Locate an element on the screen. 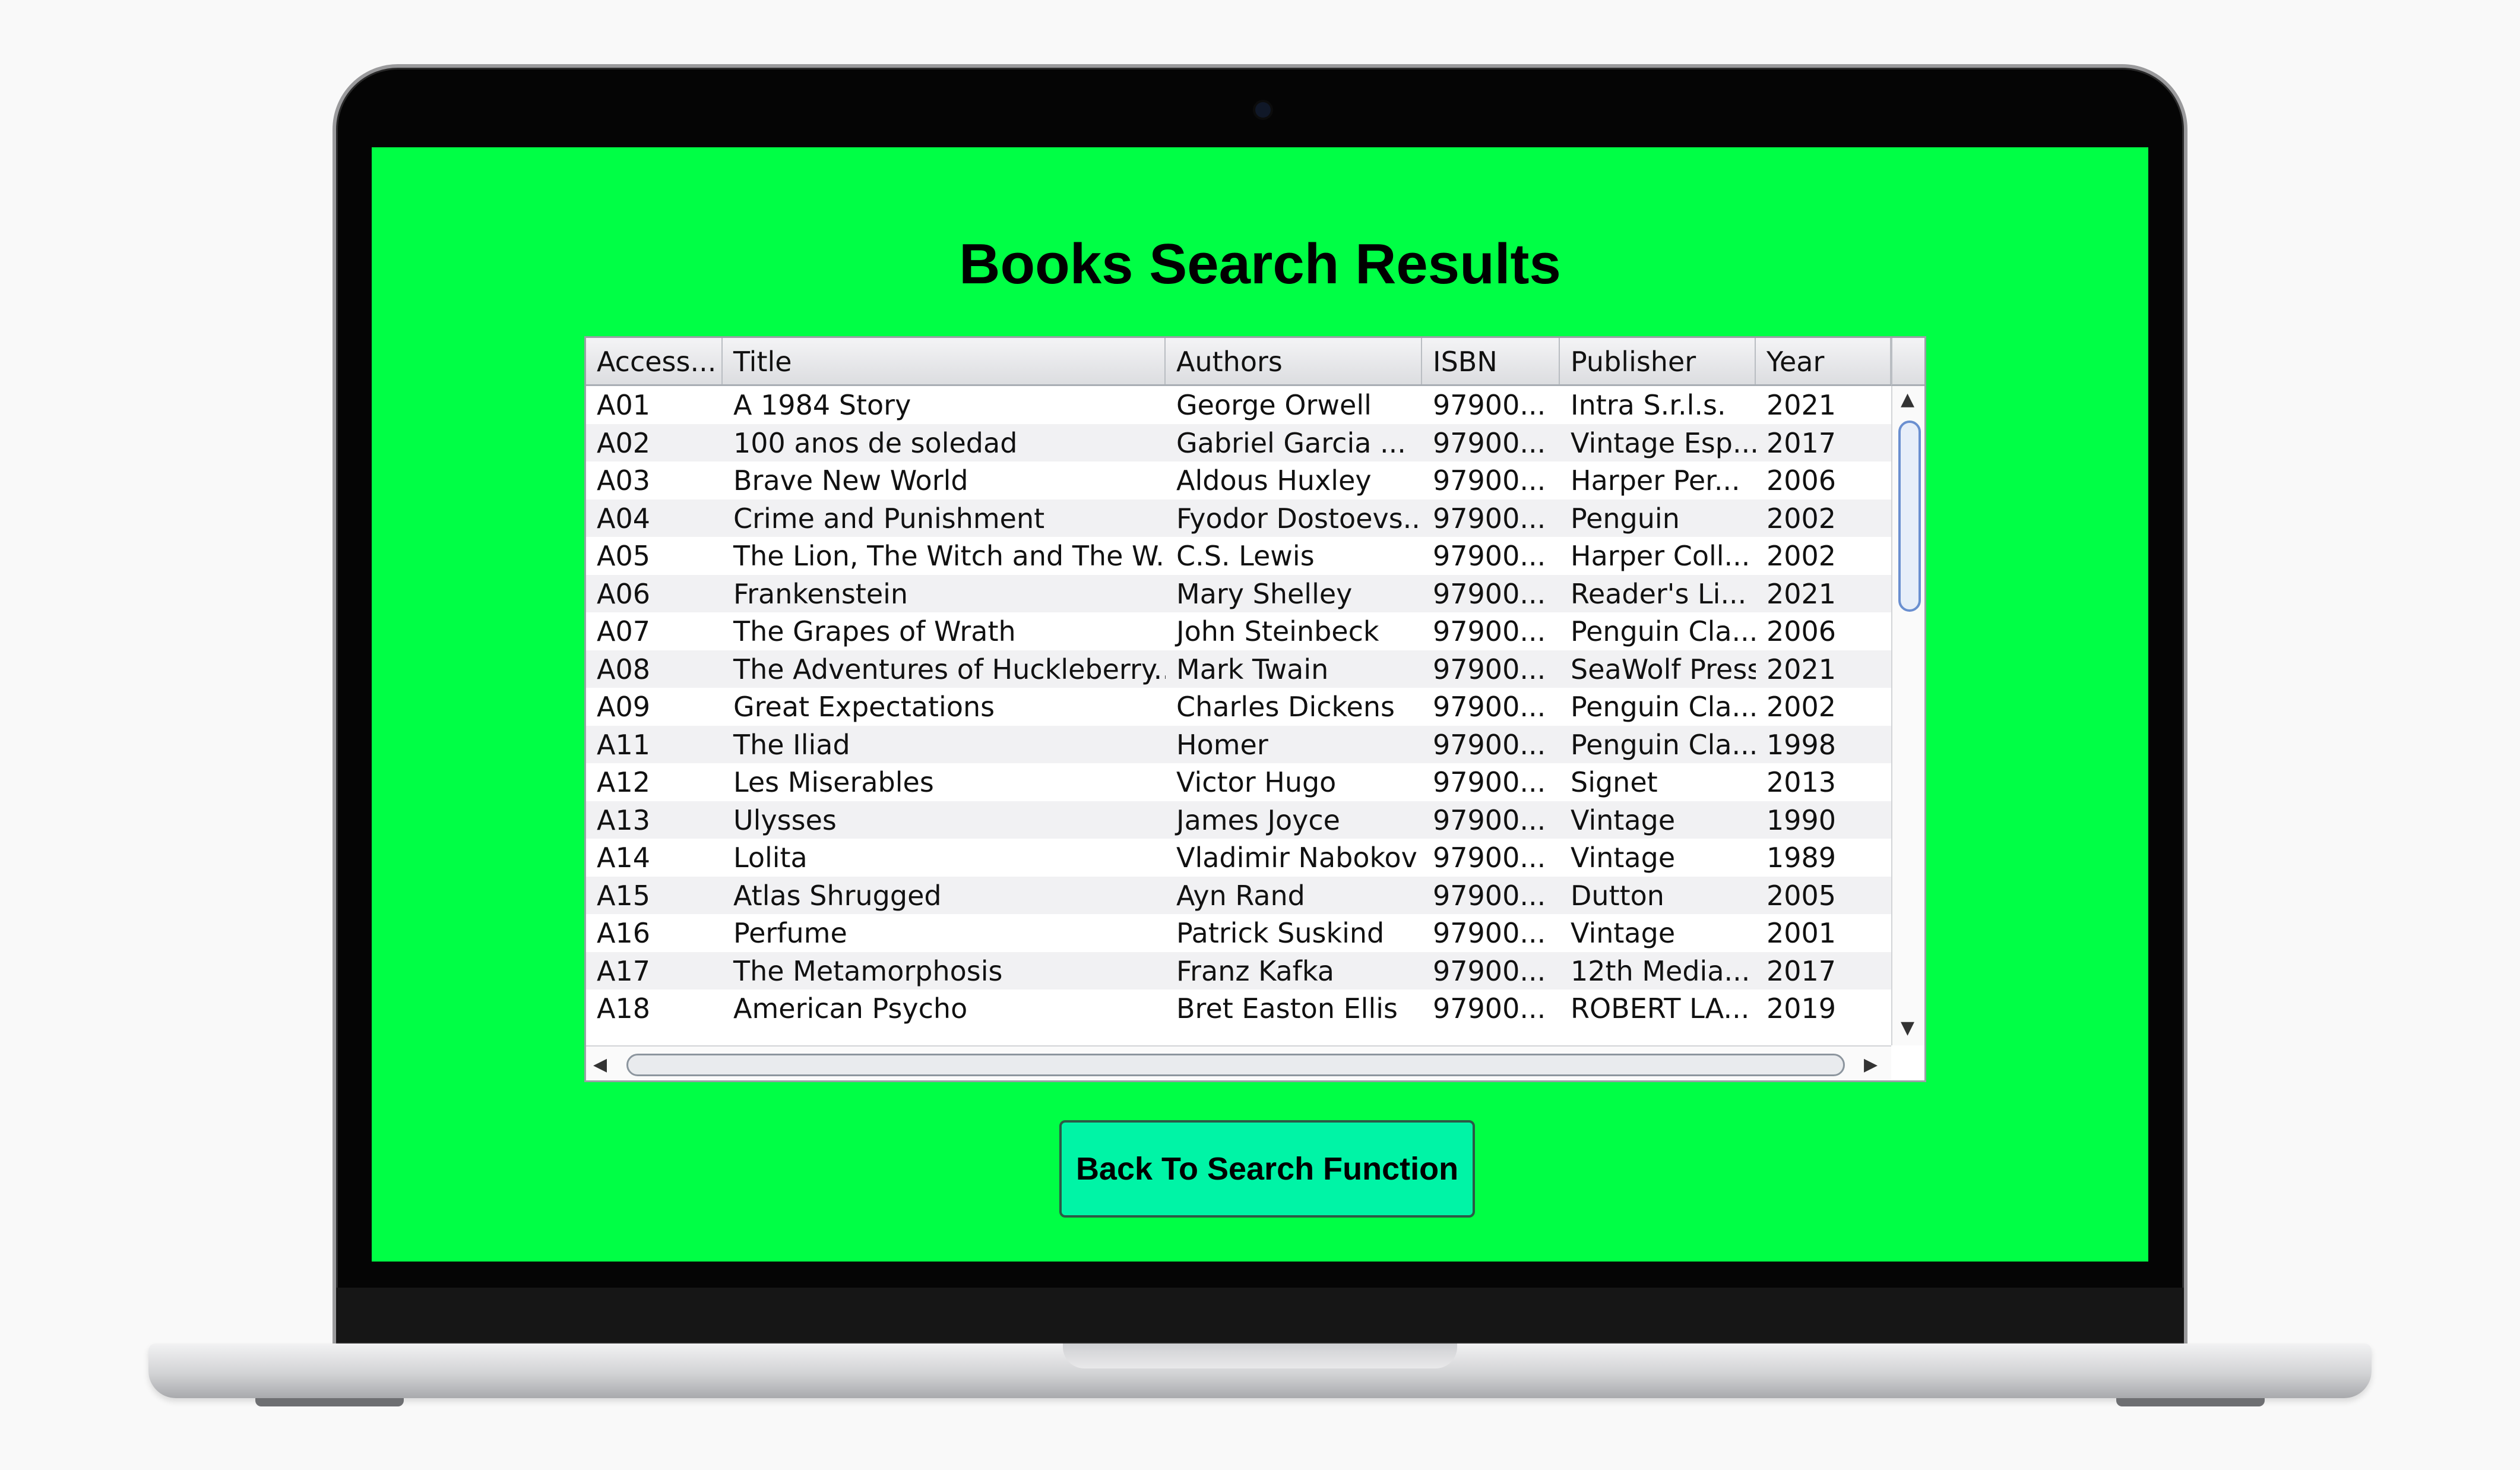 Image resolution: width=2520 pixels, height=1470 pixels. column-year-cell: 2005 is located at coordinates (1802, 896).